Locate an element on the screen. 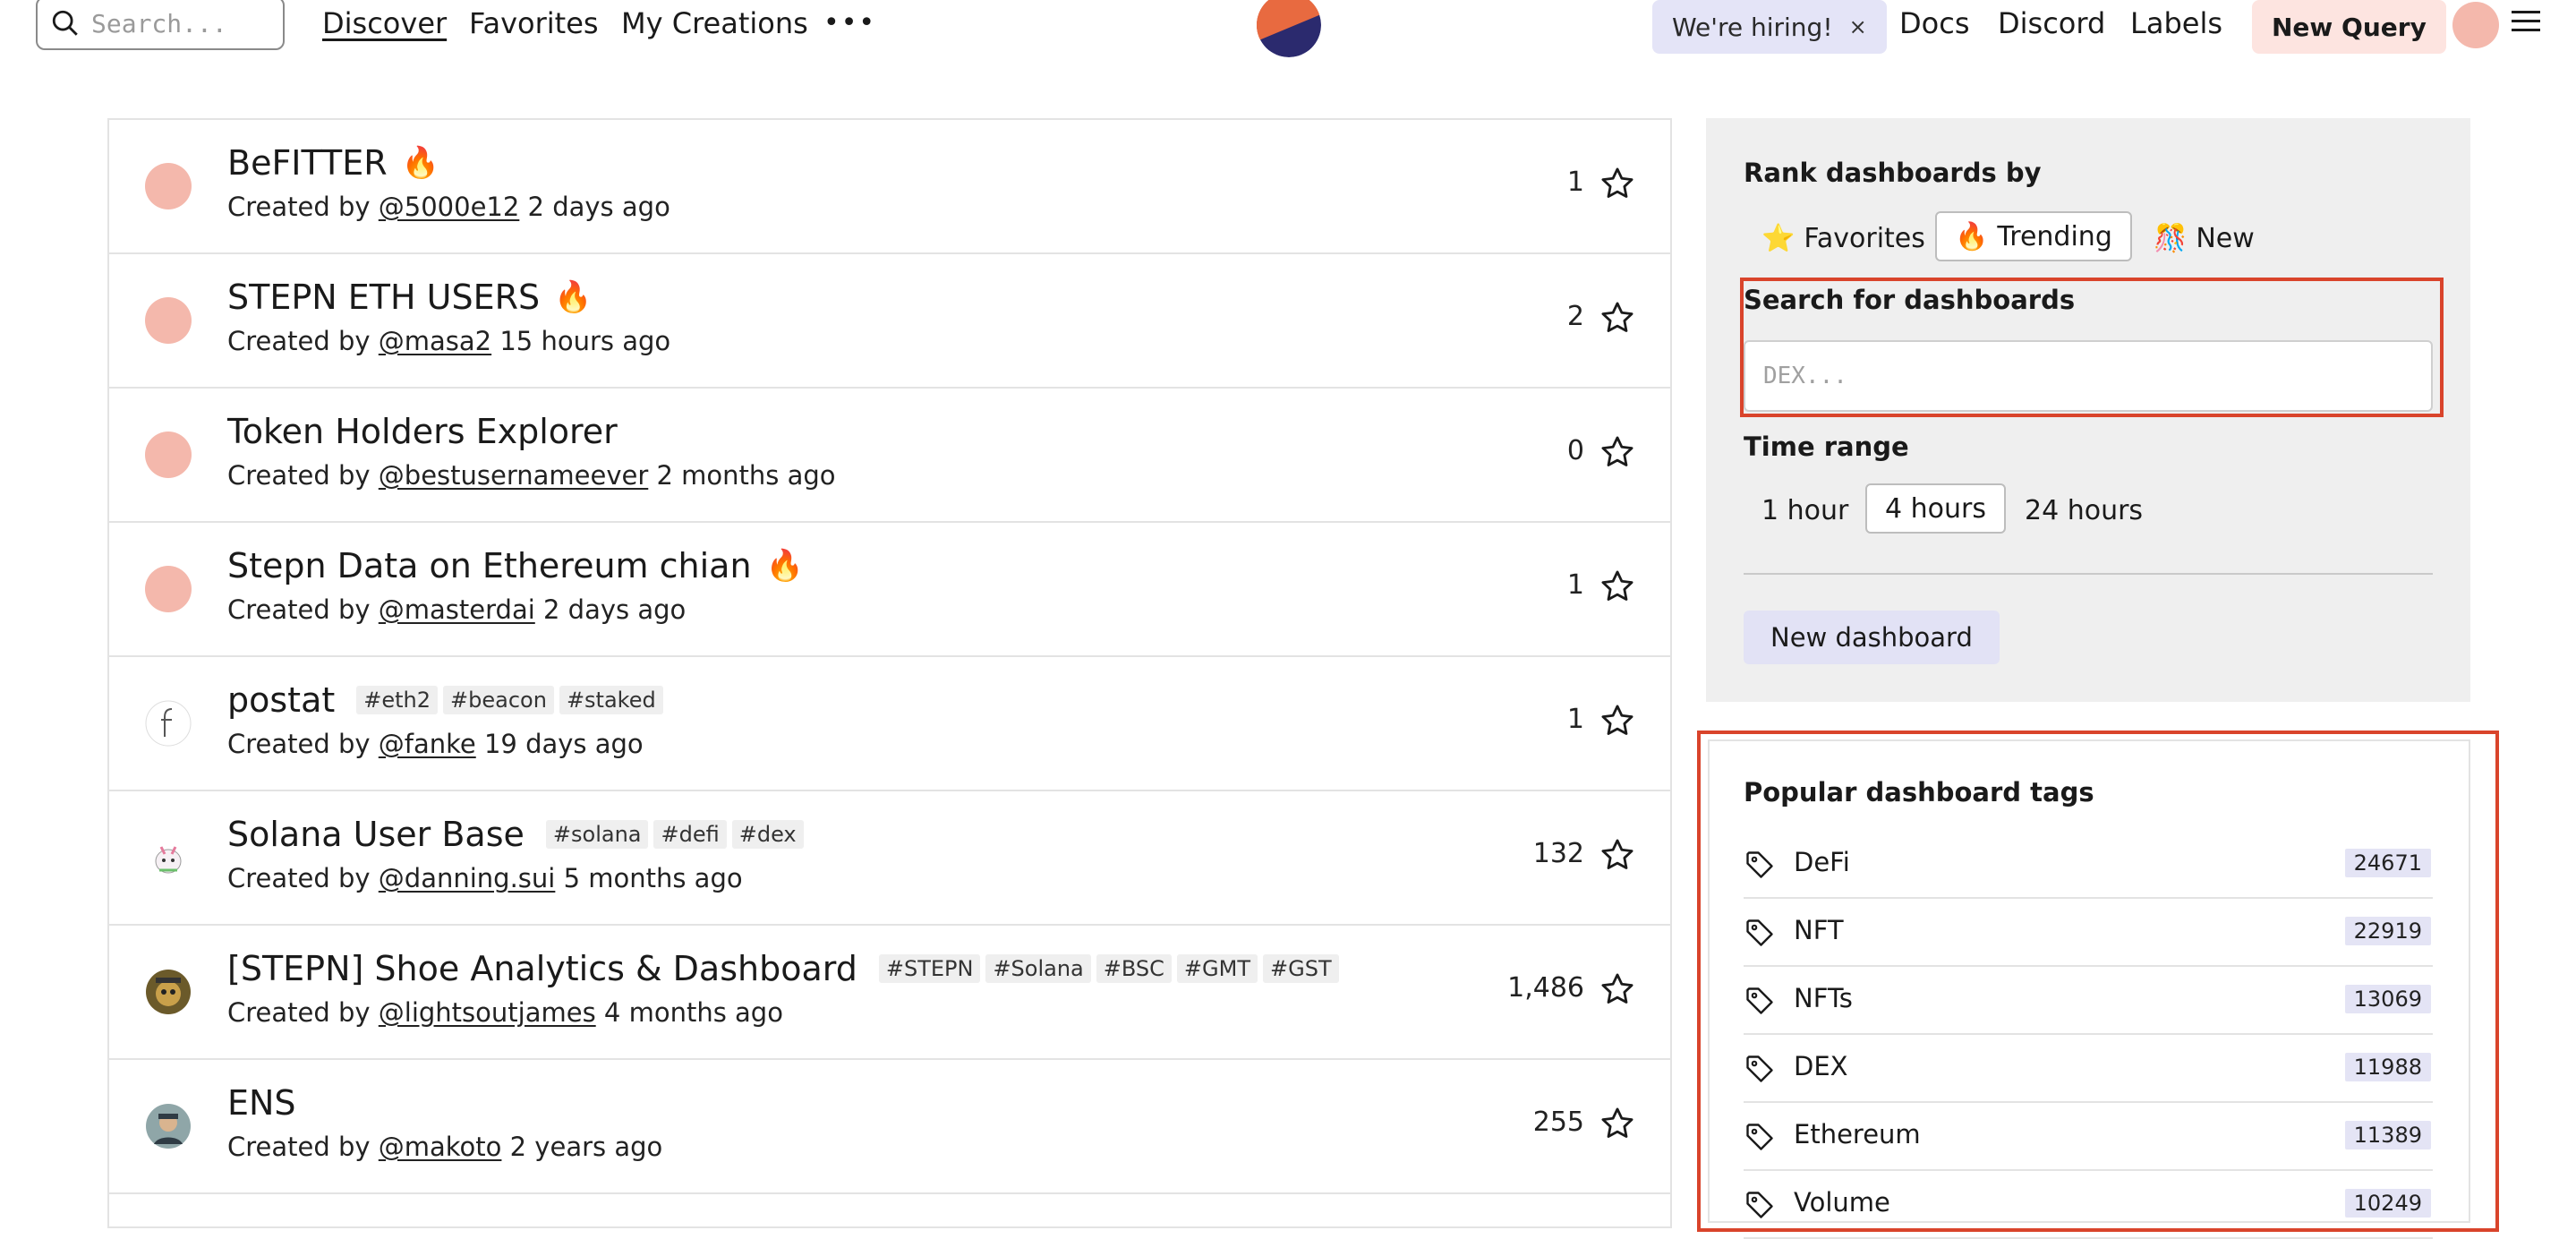  dashboard-row: ENS Created by @makoto 2 years ago 255 is located at coordinates (889, 1127).